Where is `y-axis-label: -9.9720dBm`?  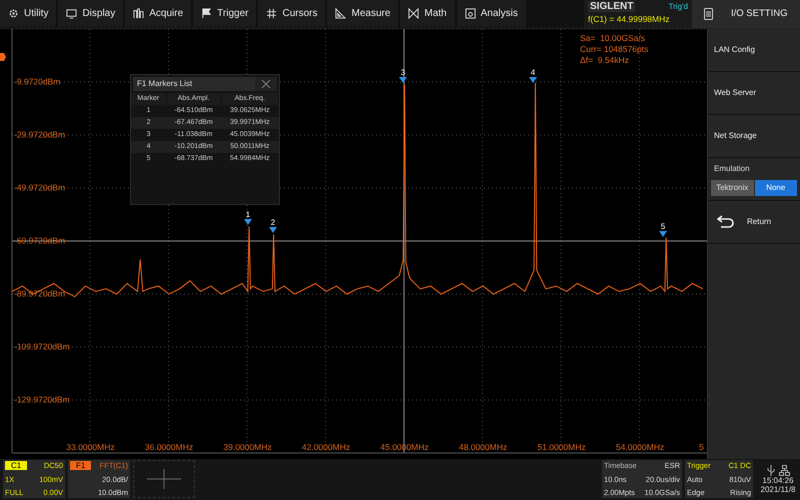
y-axis-label: -9.9720dBm is located at coordinates (37, 81).